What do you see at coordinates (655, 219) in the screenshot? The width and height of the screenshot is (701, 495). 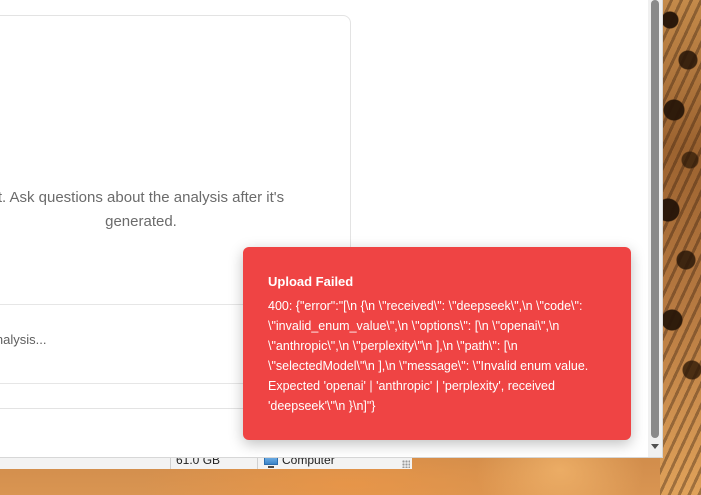 I see `scrollbar-thumb` at bounding box center [655, 219].